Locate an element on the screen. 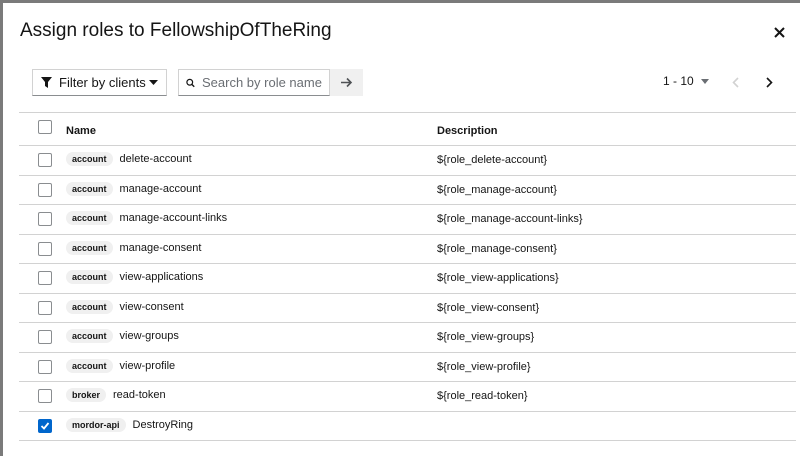  role-name: delete-account is located at coordinates (155, 159).